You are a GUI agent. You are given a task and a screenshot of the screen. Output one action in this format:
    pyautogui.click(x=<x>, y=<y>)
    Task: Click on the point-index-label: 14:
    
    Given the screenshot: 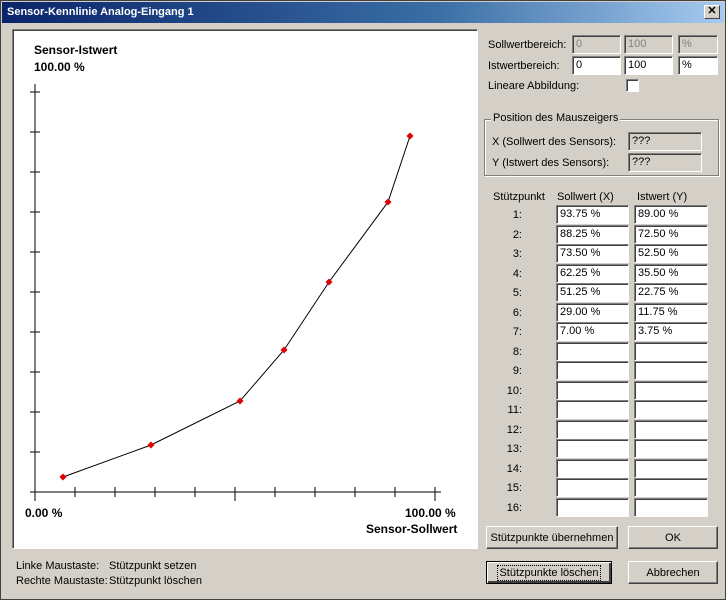 What is the action you would take?
    pyautogui.click(x=514, y=468)
    